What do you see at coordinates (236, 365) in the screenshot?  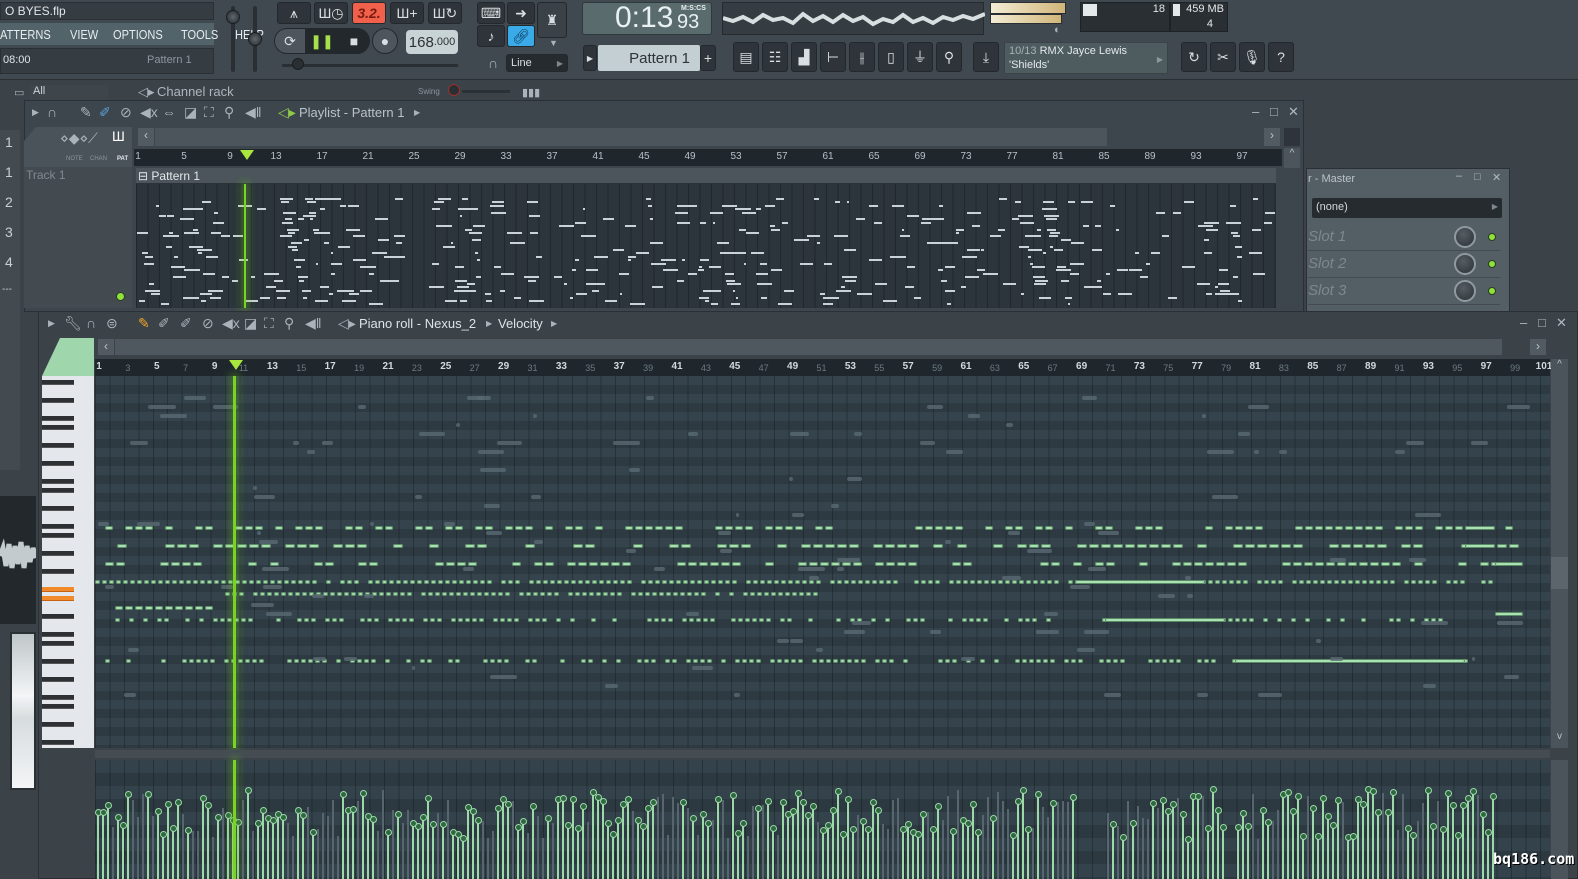 I see `playhead-marker` at bounding box center [236, 365].